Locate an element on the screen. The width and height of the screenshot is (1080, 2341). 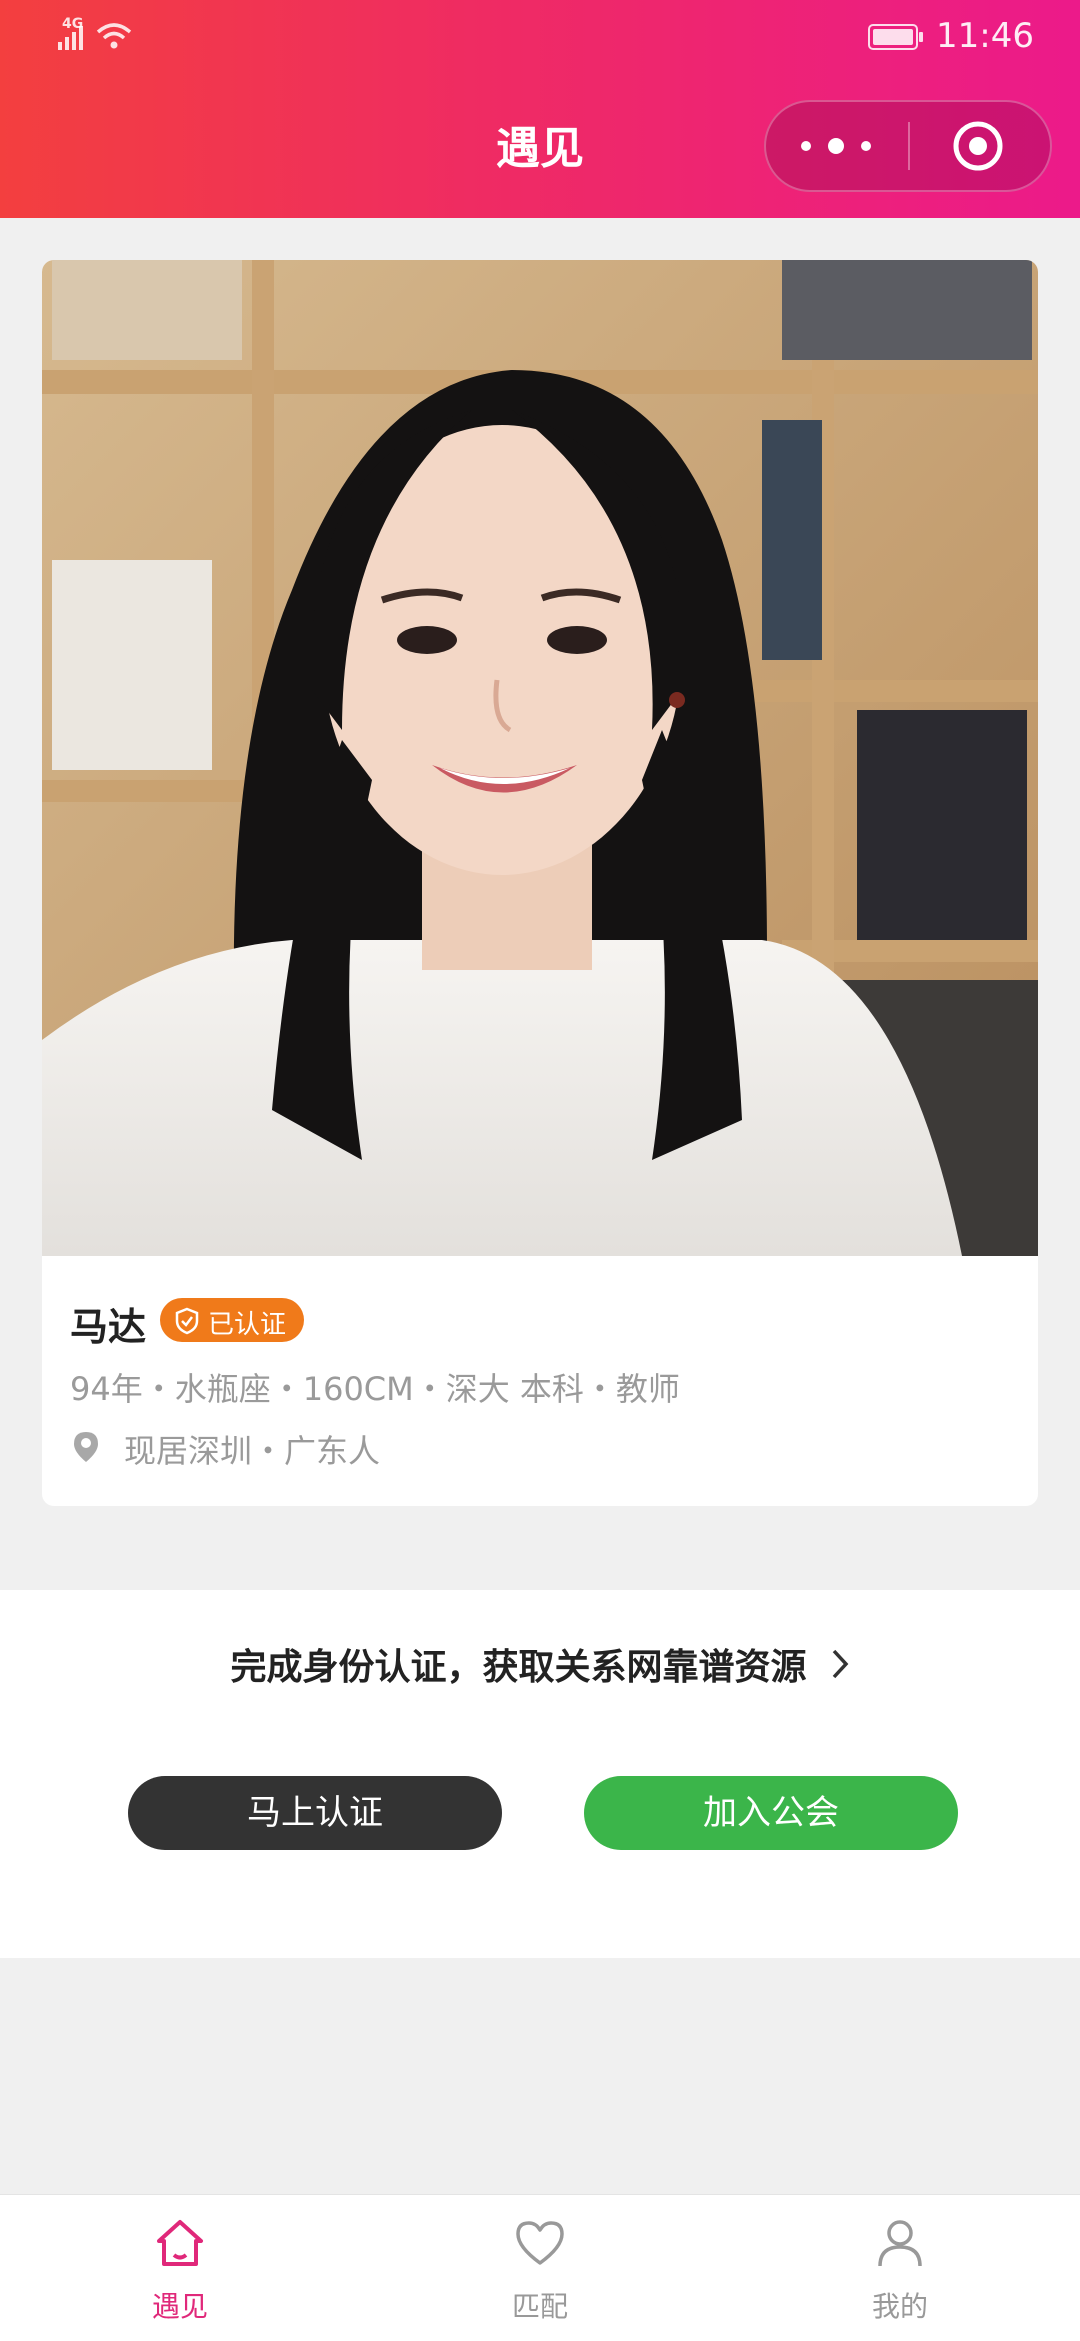
bottom-tab-bar: 遇见 匹配 我的 is located at coordinates (540, 2267).